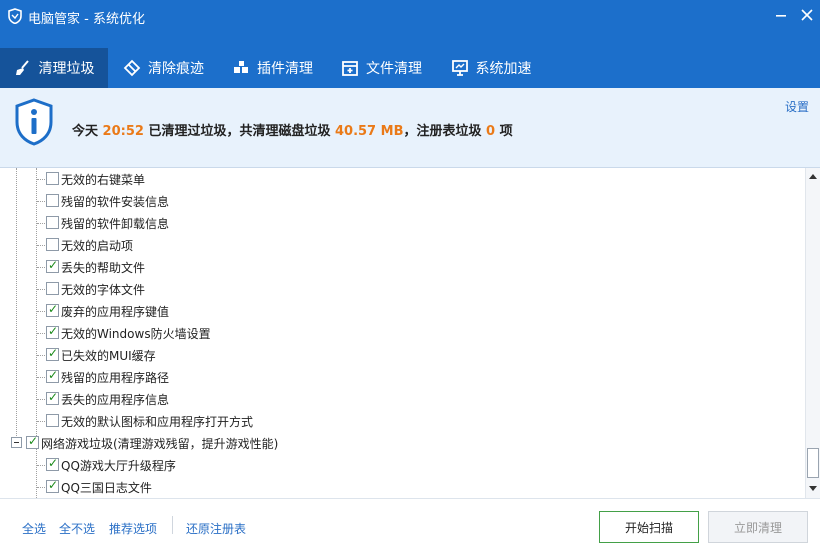 The width and height of the screenshot is (820, 552). What do you see at coordinates (369, 131) in the screenshot?
I see `disk-junk-size: 40.57 MB` at bounding box center [369, 131].